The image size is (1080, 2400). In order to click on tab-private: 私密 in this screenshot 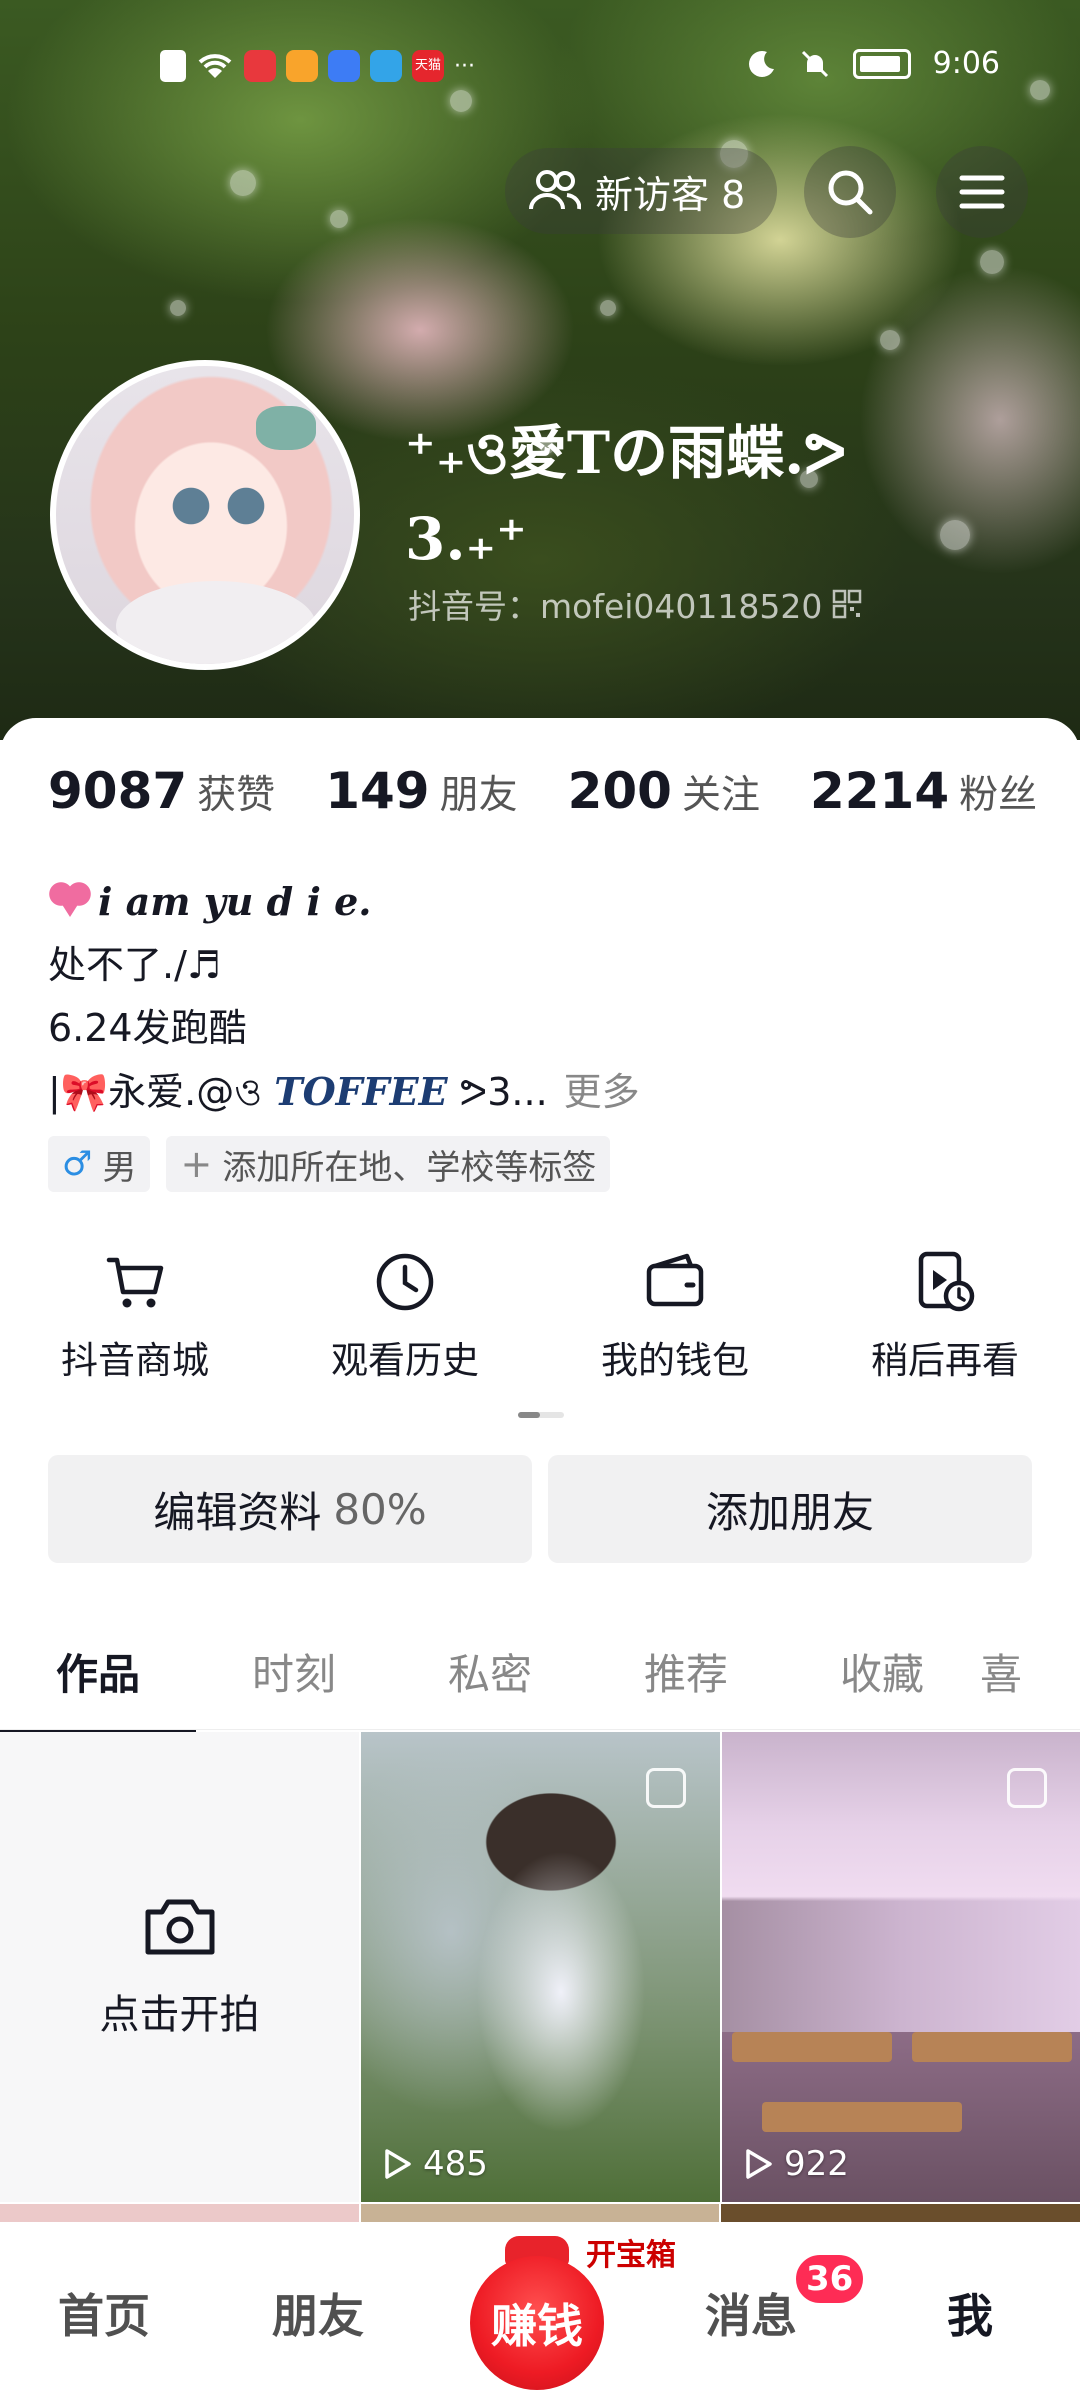, I will do `click(490, 1679)`.